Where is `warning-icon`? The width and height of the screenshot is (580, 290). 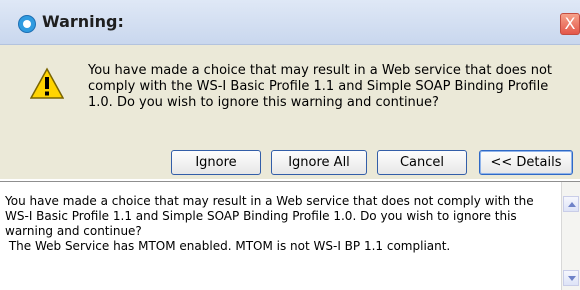 warning-icon is located at coordinates (47, 83).